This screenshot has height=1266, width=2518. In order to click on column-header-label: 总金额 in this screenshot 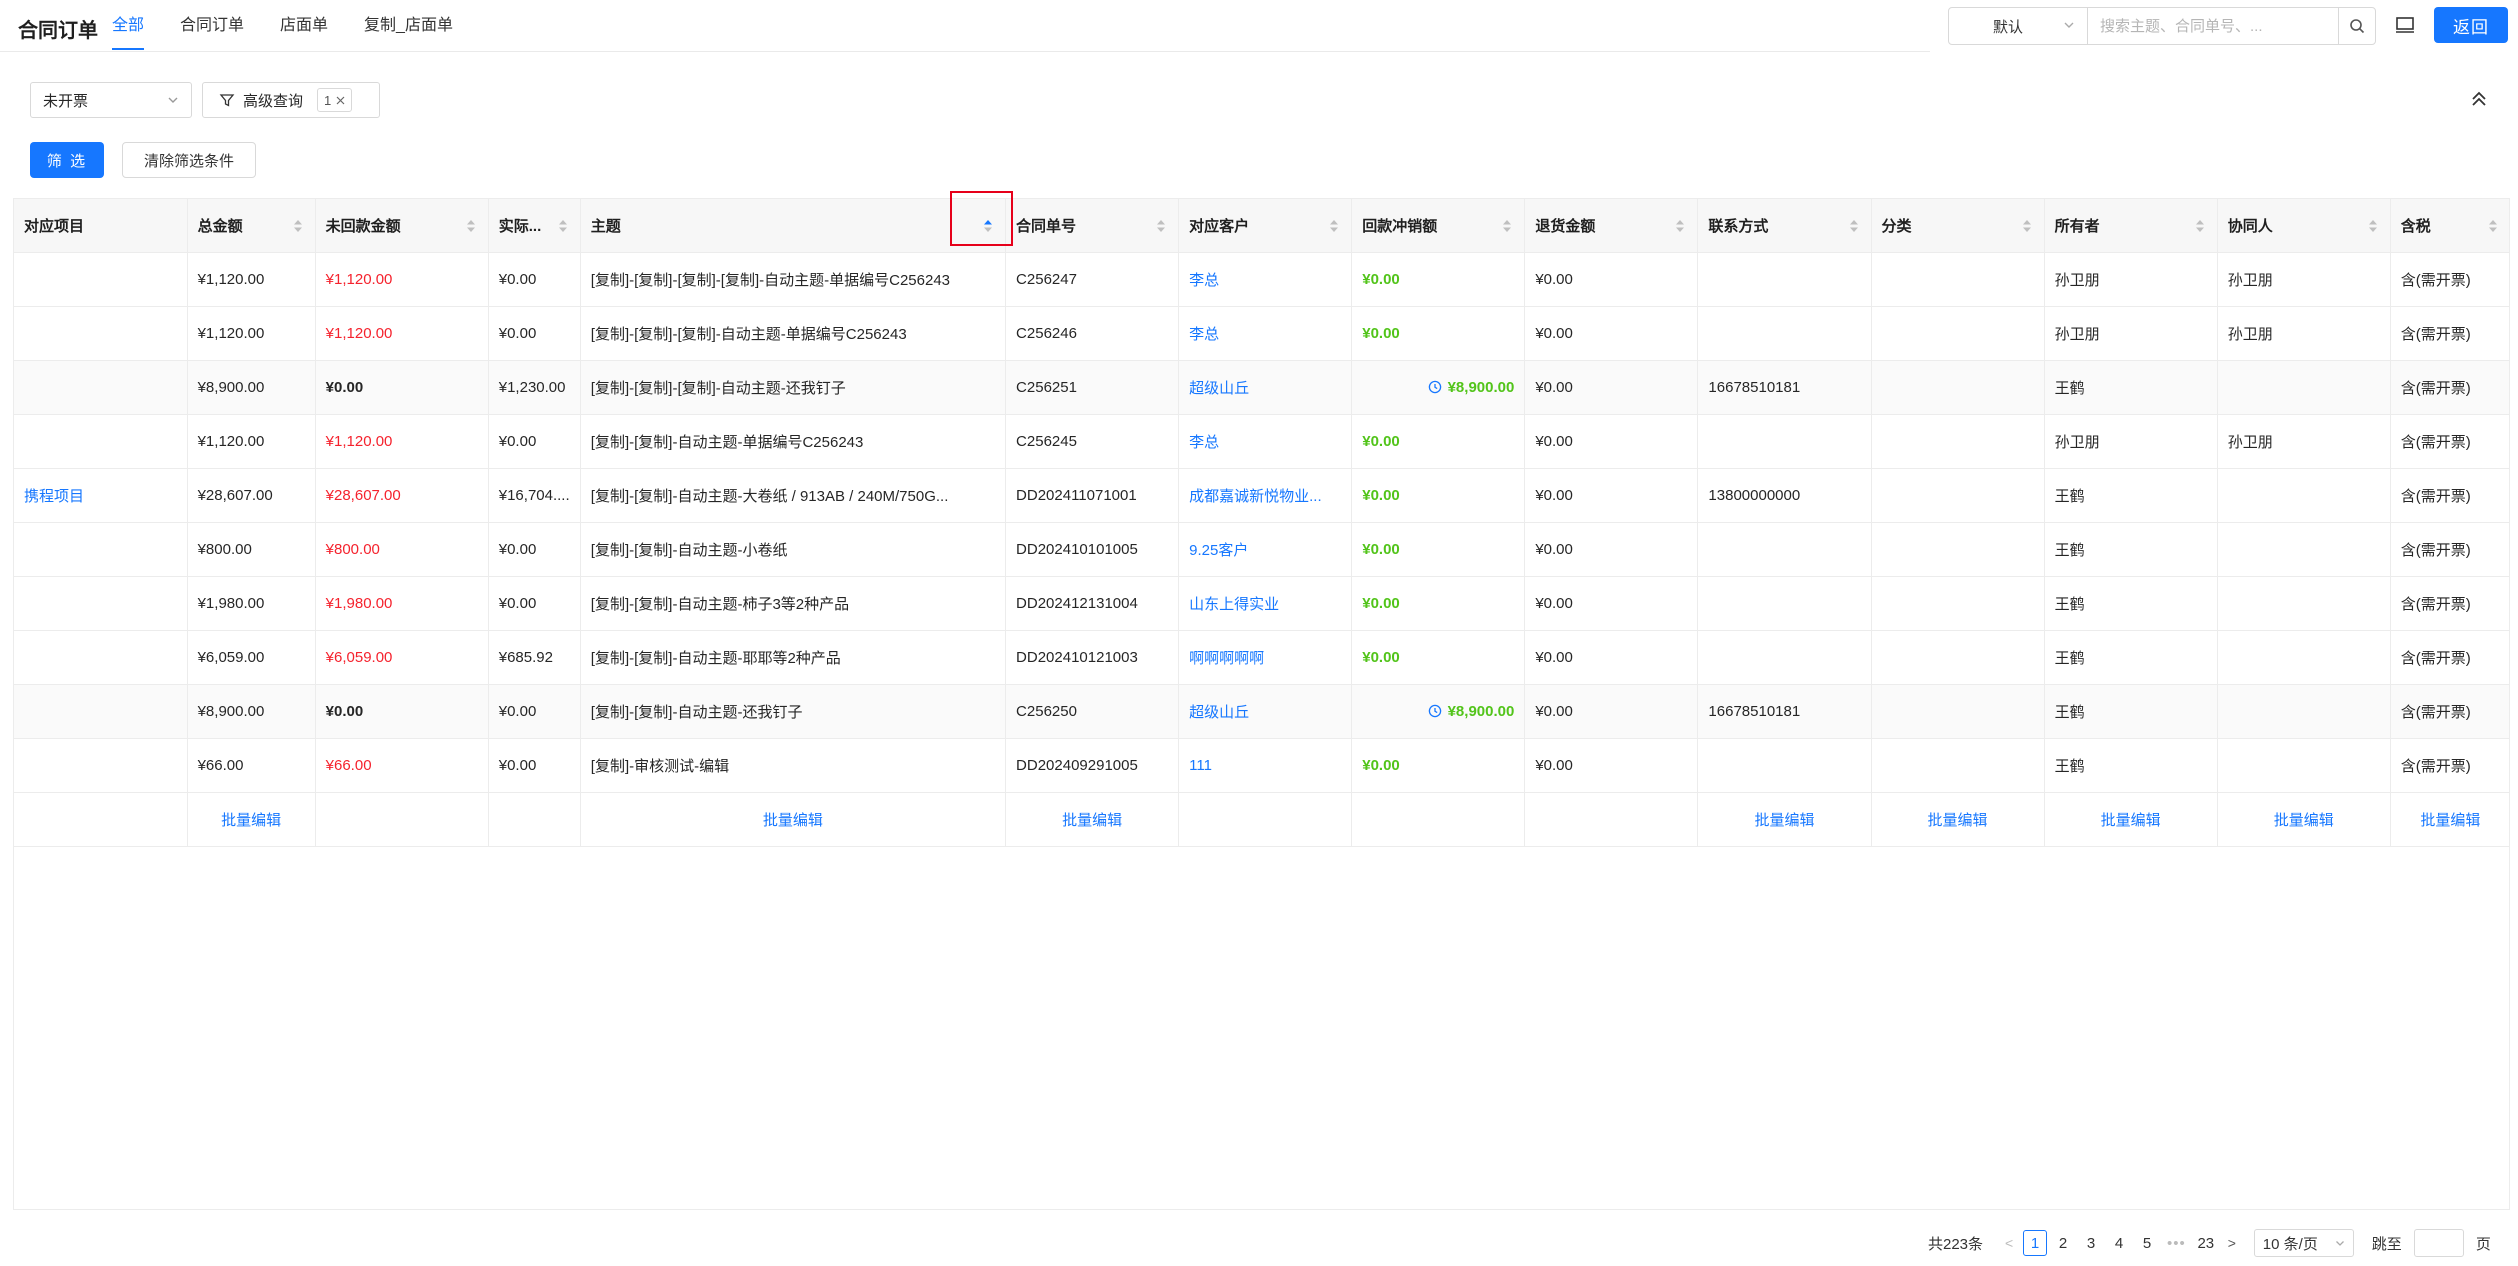, I will do `click(220, 226)`.